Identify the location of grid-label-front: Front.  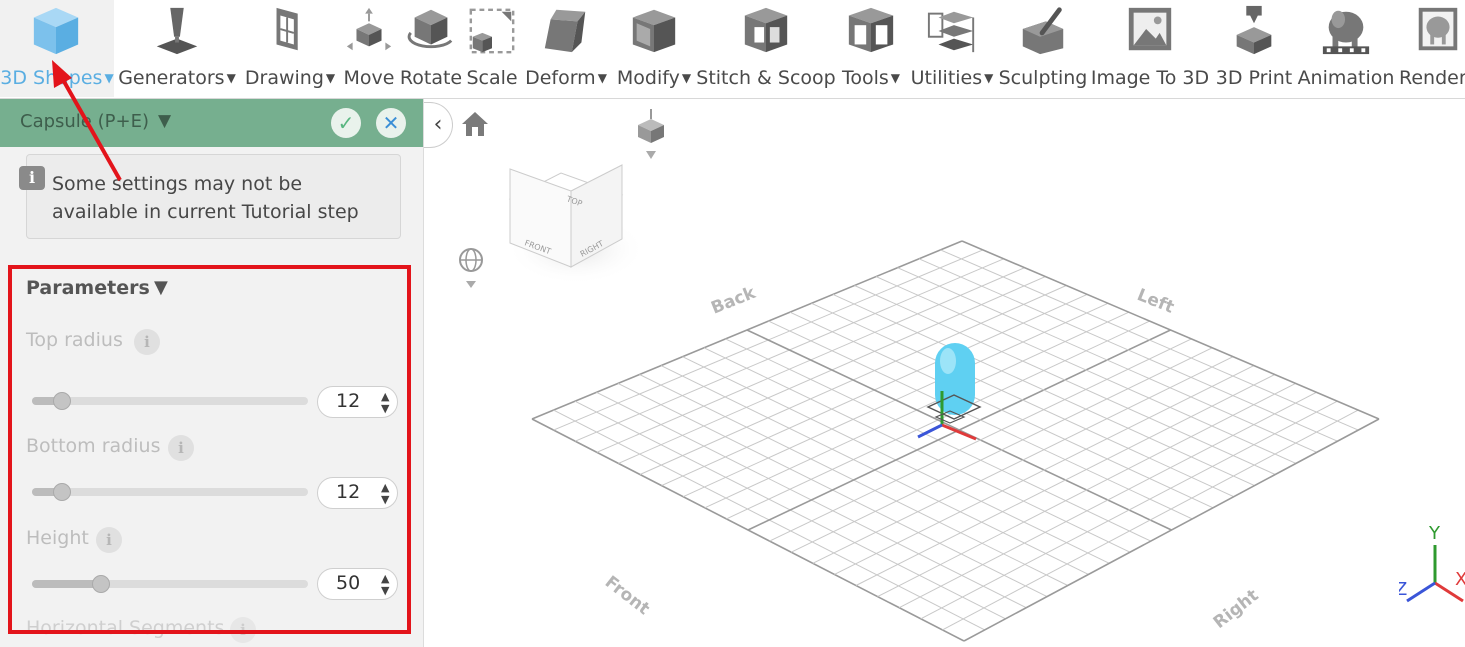
(627, 595).